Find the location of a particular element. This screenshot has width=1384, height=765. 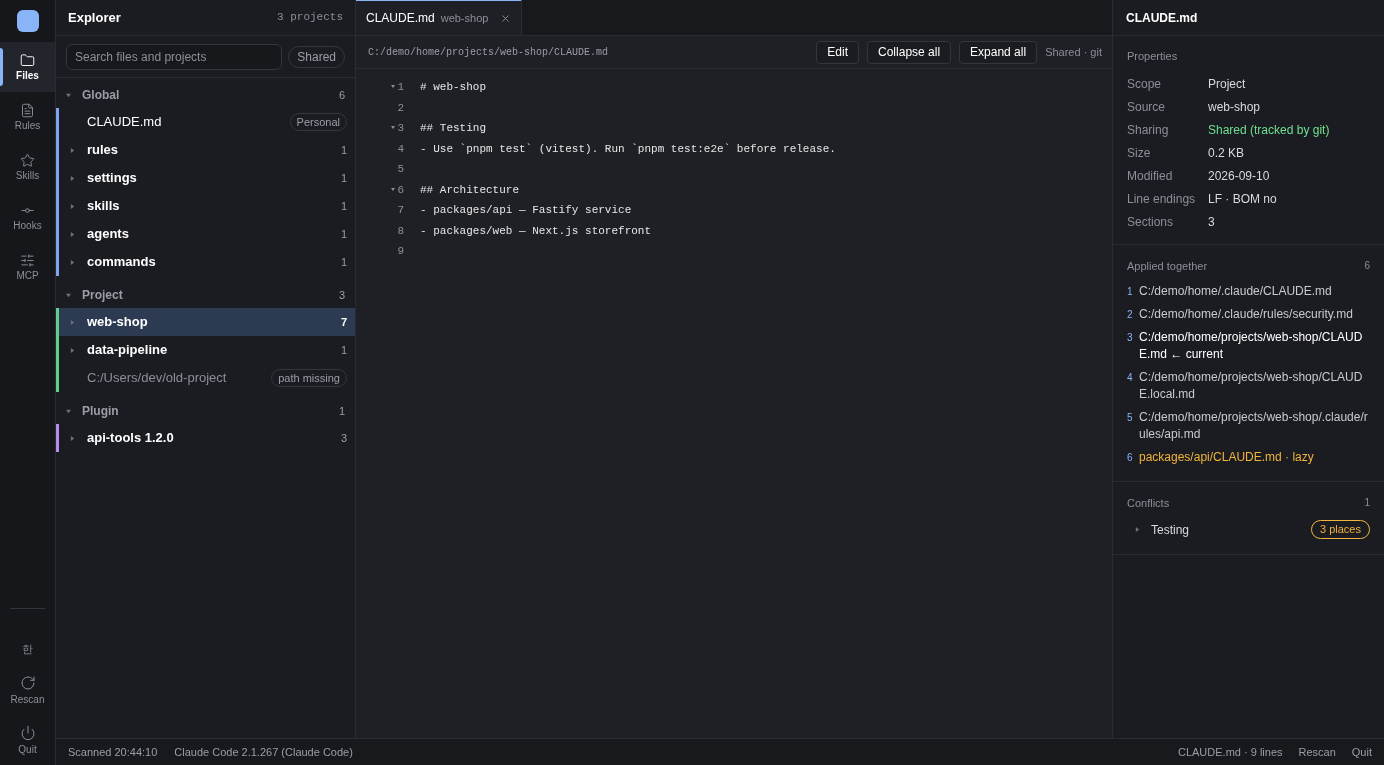

property-label: Modified is located at coordinates (1150, 176).